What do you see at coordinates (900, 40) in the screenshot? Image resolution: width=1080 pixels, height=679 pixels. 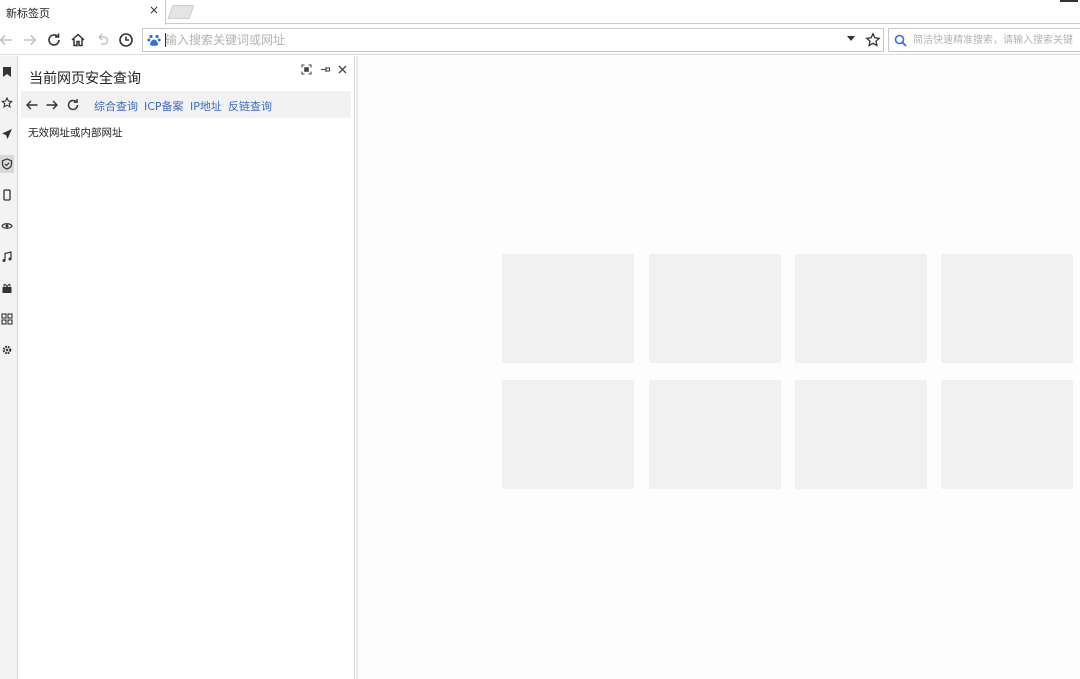 I see `search-icon` at bounding box center [900, 40].